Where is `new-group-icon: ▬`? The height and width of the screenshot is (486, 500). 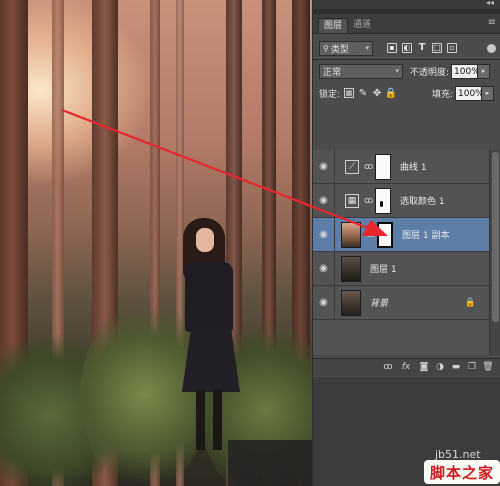
new-group-icon: ▬ is located at coordinates (456, 368).